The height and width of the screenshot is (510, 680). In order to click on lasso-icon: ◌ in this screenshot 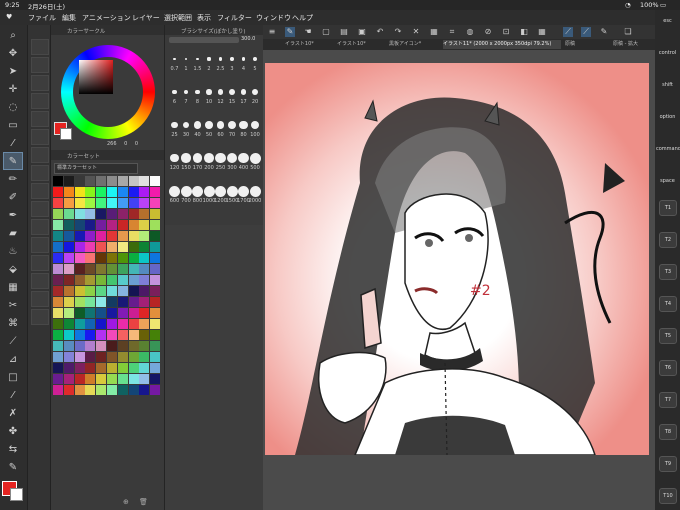, I will do `click(13, 107)`.